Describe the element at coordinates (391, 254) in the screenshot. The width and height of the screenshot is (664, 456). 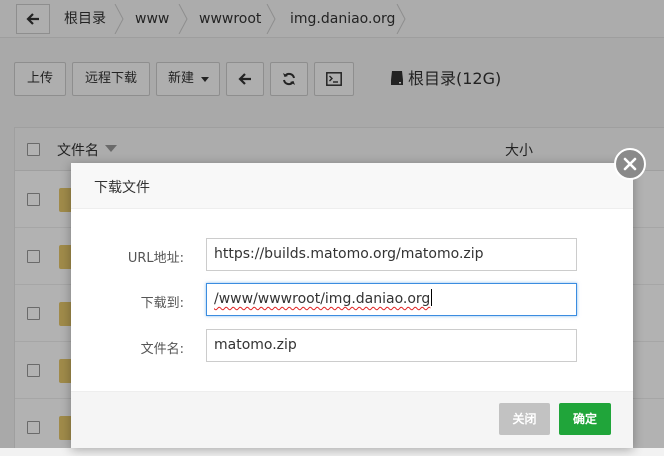
I see `url-input: https://builds.matomo.org/matomo.zip` at that location.